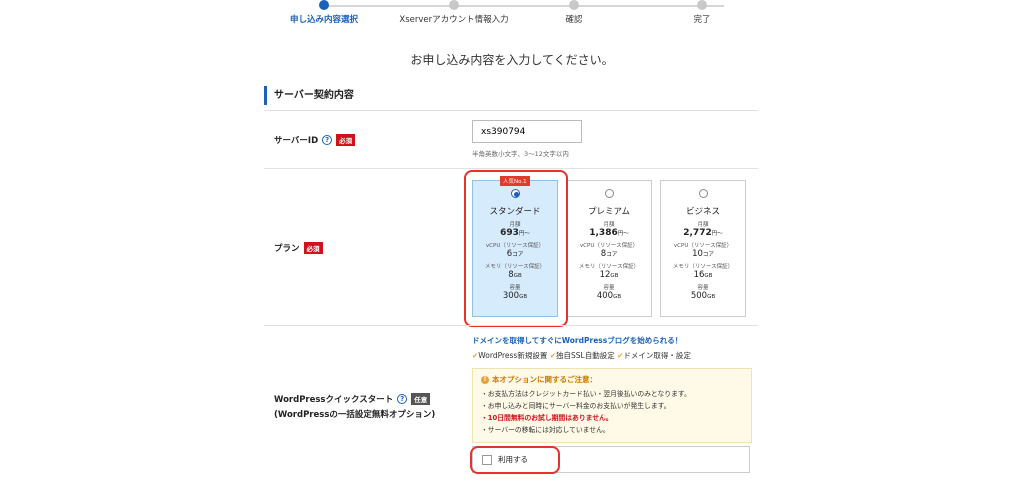 Image resolution: width=1024 pixels, height=490 pixels. What do you see at coordinates (296, 141) in the screenshot?
I see `server-id-label: サーバーID` at bounding box center [296, 141].